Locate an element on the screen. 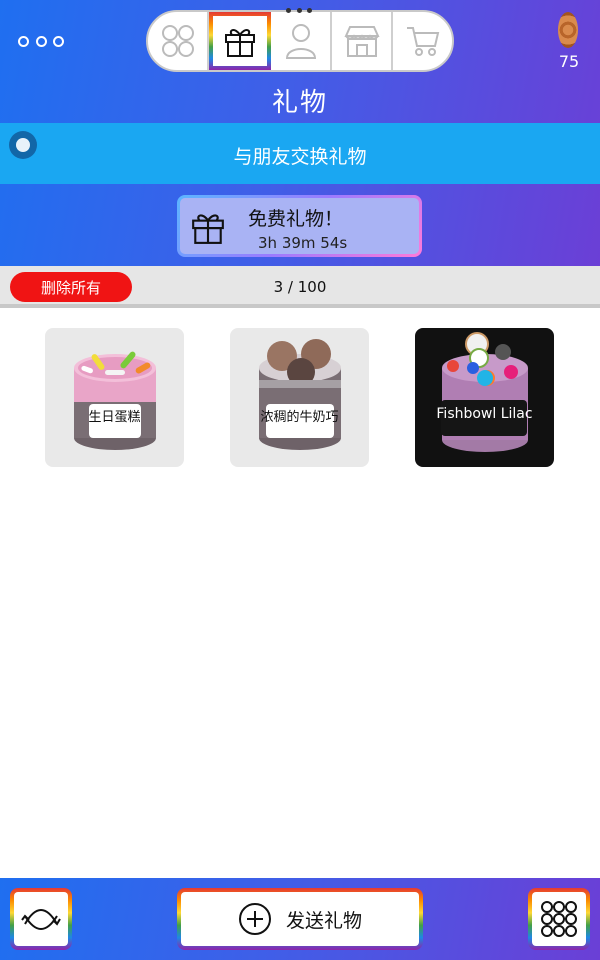 The height and width of the screenshot is (960, 600). tab-gifts is located at coordinates (240, 41).